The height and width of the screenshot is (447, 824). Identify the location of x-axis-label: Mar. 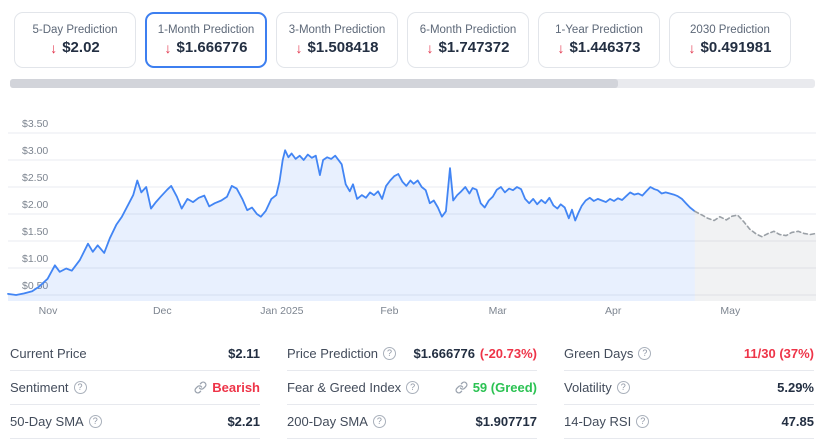
(498, 311).